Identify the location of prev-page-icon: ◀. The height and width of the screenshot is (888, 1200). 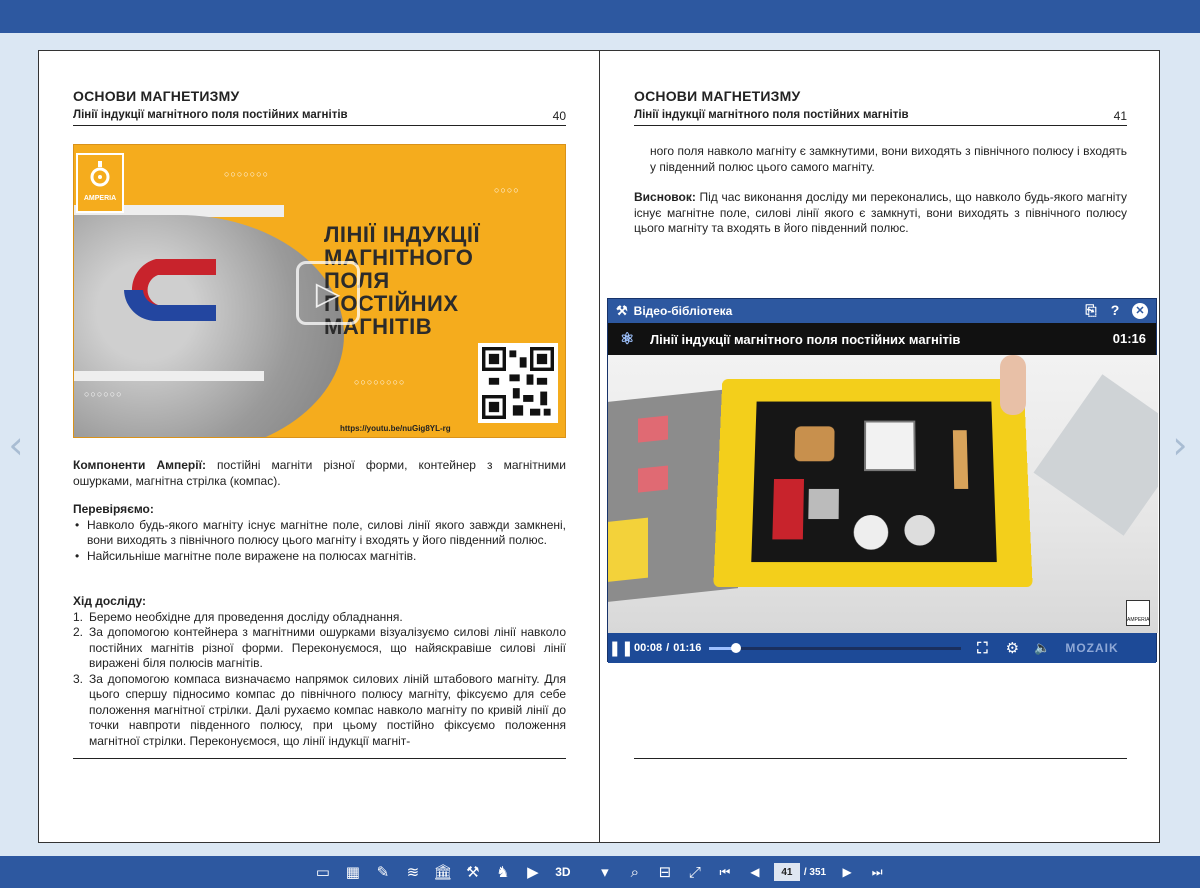
(755, 872).